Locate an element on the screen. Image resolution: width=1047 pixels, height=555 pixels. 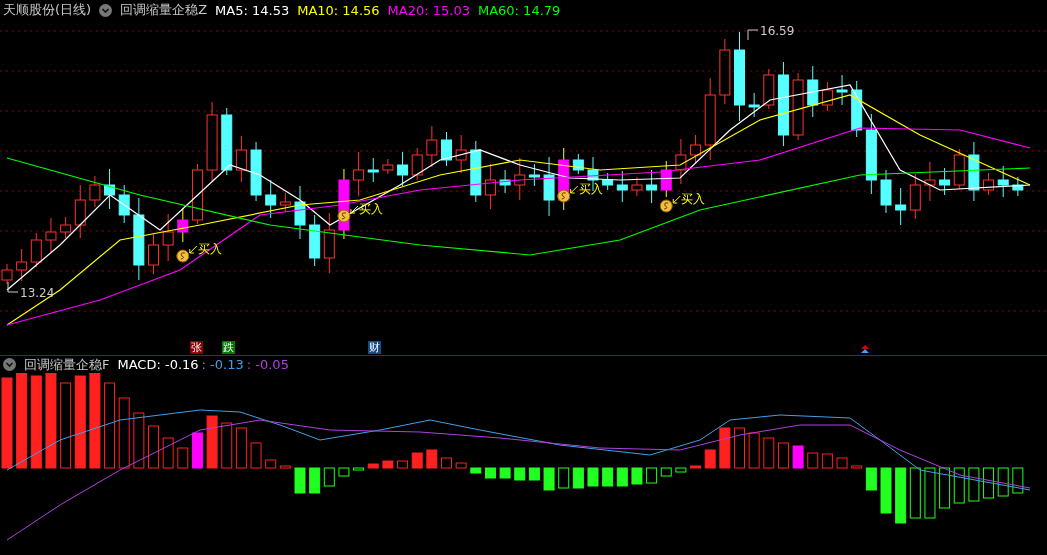
indicator-name: 回调缩量企稳Z is located at coordinates (164, 10).